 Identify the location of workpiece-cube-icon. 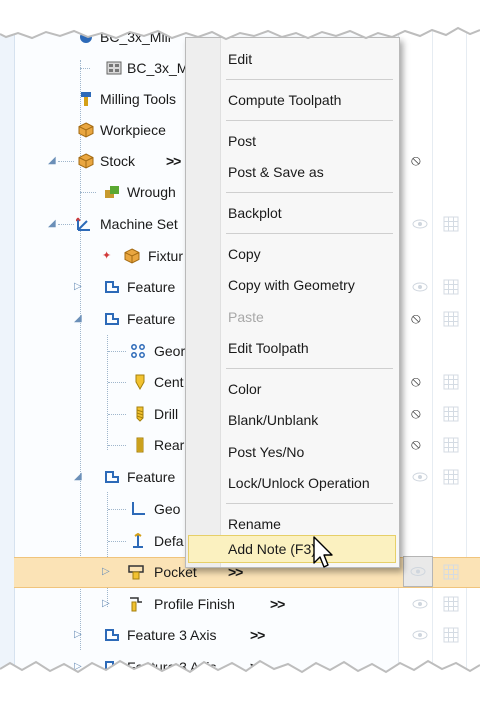
(86, 130).